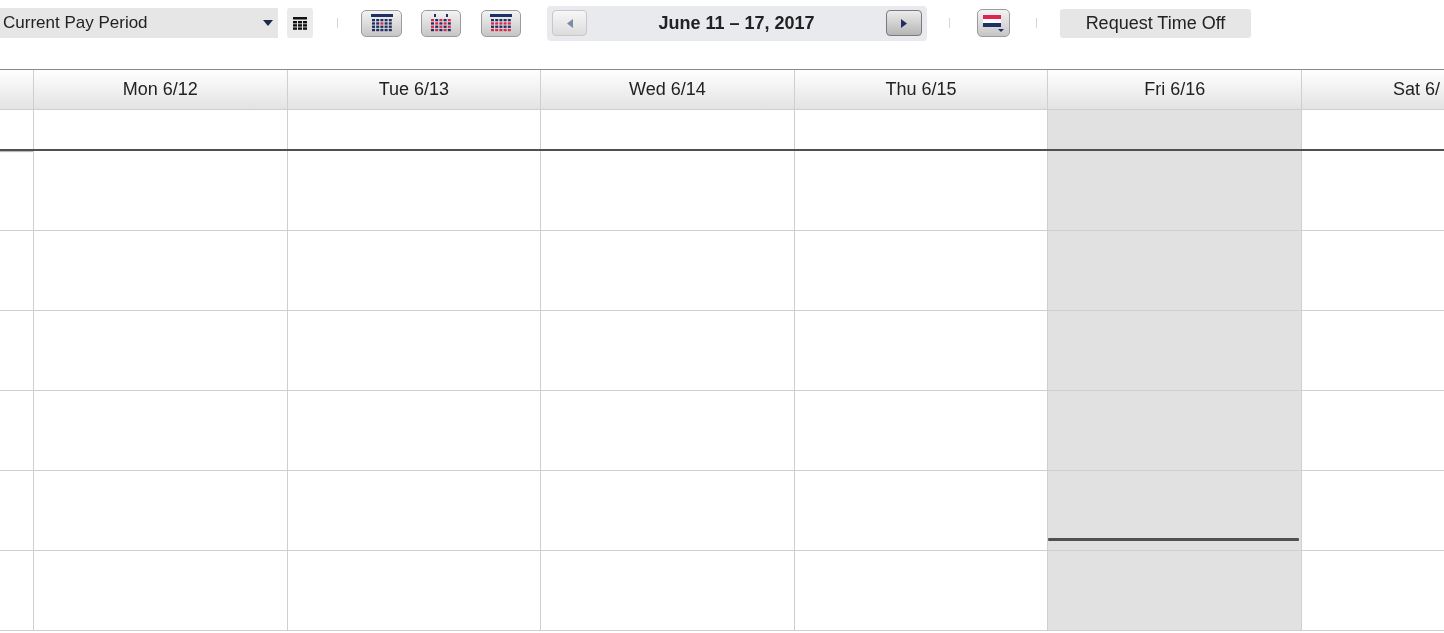 The width and height of the screenshot is (1444, 633). What do you see at coordinates (1372, 90) in the screenshot?
I see `day-header: Sat 6/` at bounding box center [1372, 90].